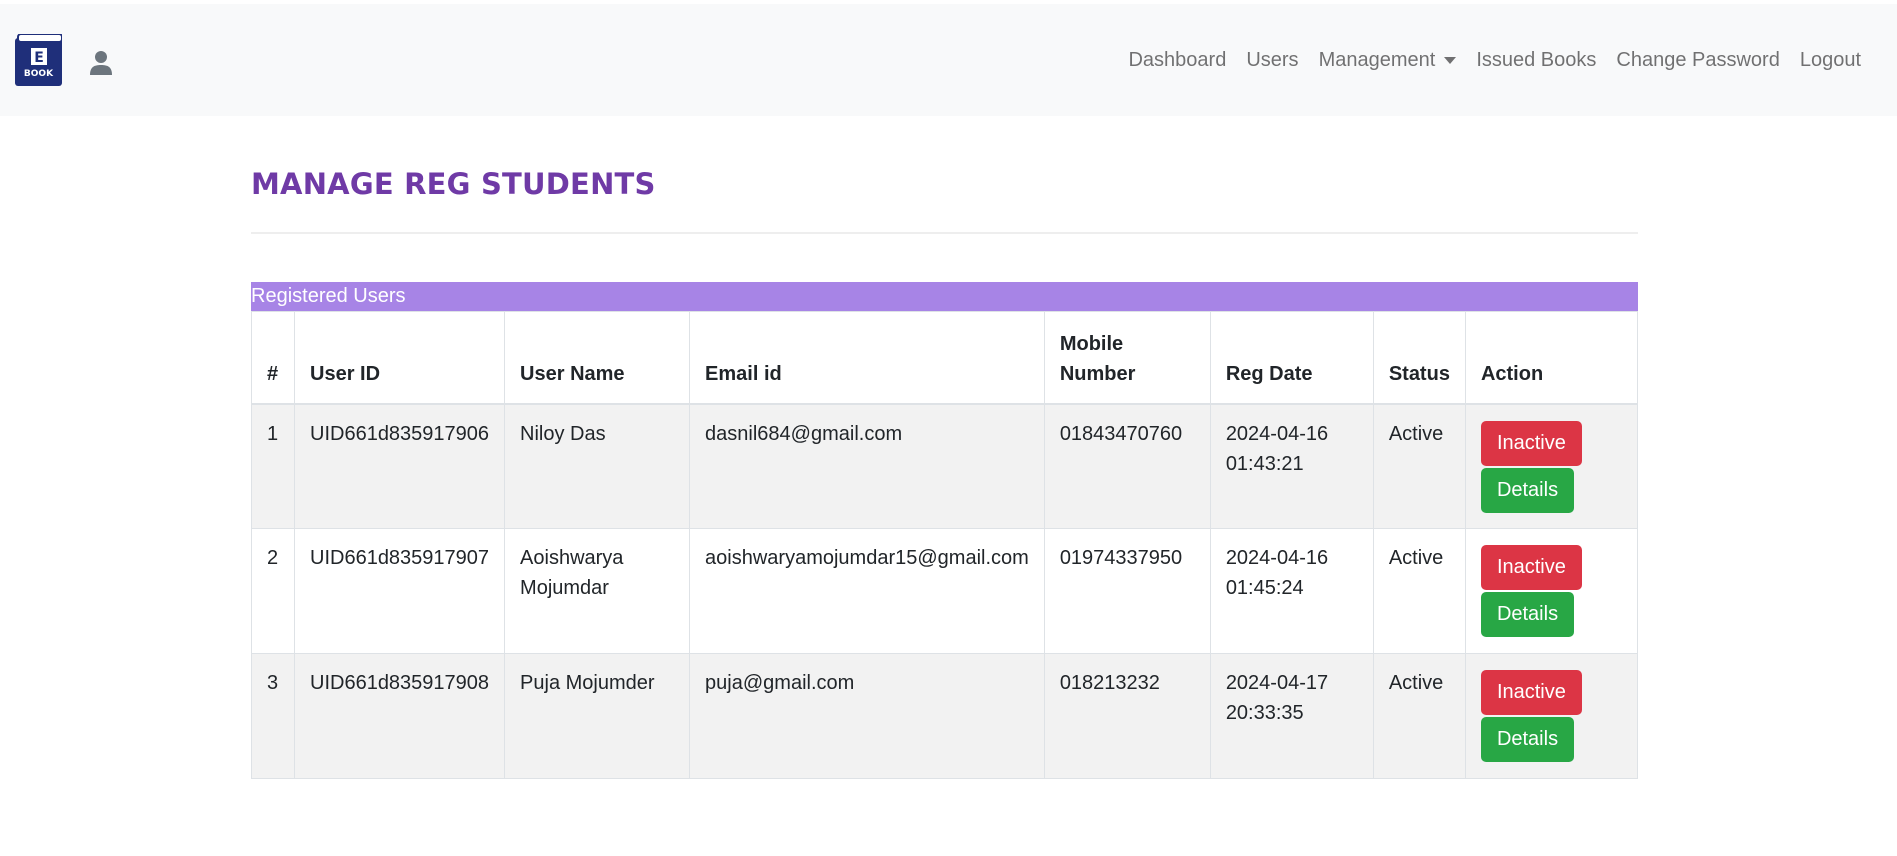 This screenshot has height=856, width=1897. I want to click on nav-change-password-link: Change Password, so click(1697, 60).